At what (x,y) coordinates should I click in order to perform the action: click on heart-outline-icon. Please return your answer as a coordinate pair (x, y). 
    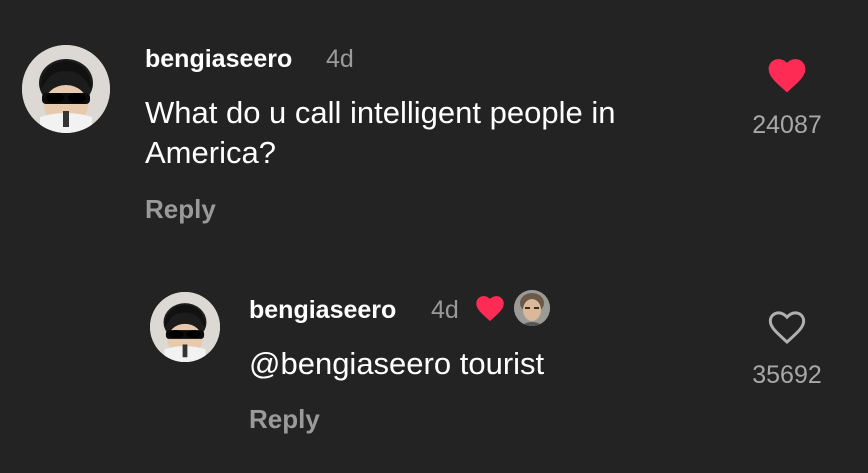
    Looking at the image, I should click on (787, 327).